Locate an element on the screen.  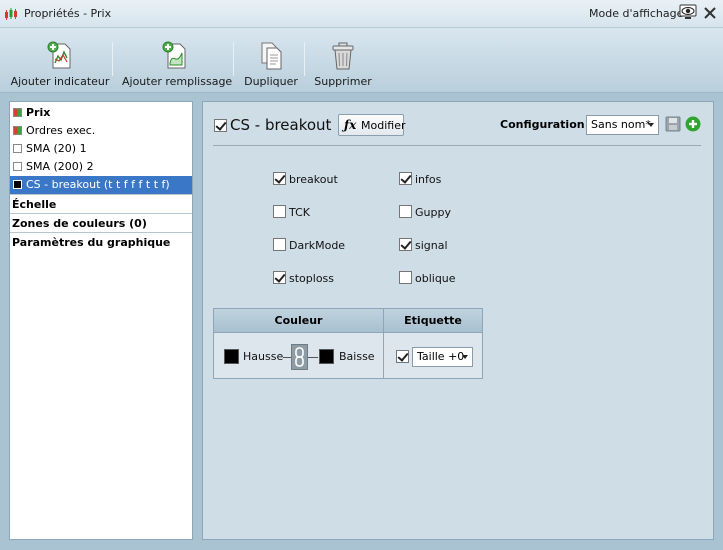
display-mode-label: Mode d'affichage is located at coordinates (636, 13).